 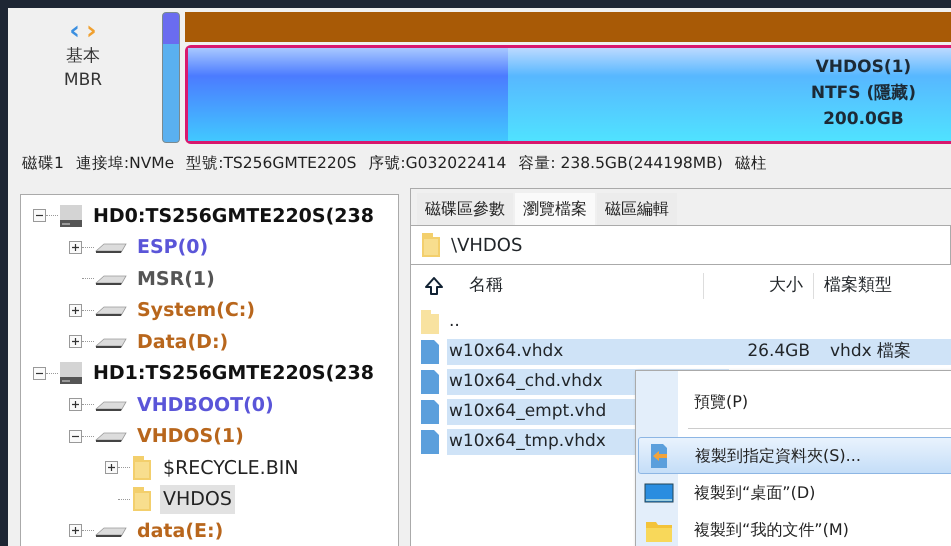 I want to click on tree-item: HD0:TS256GMTE220S(238, so click(x=233, y=216).